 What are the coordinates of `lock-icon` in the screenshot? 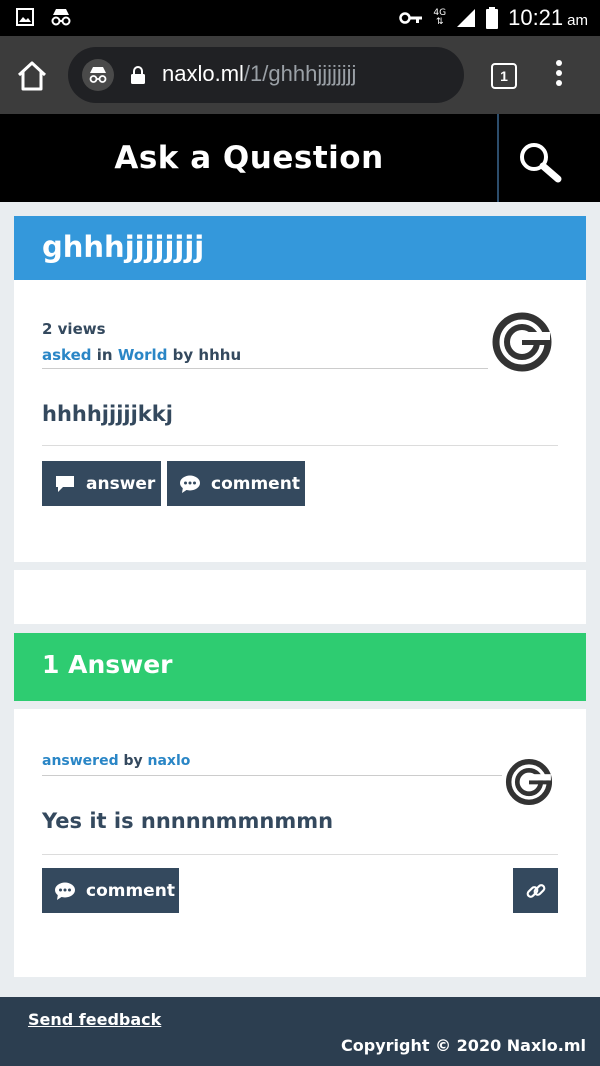 It's located at (138, 75).